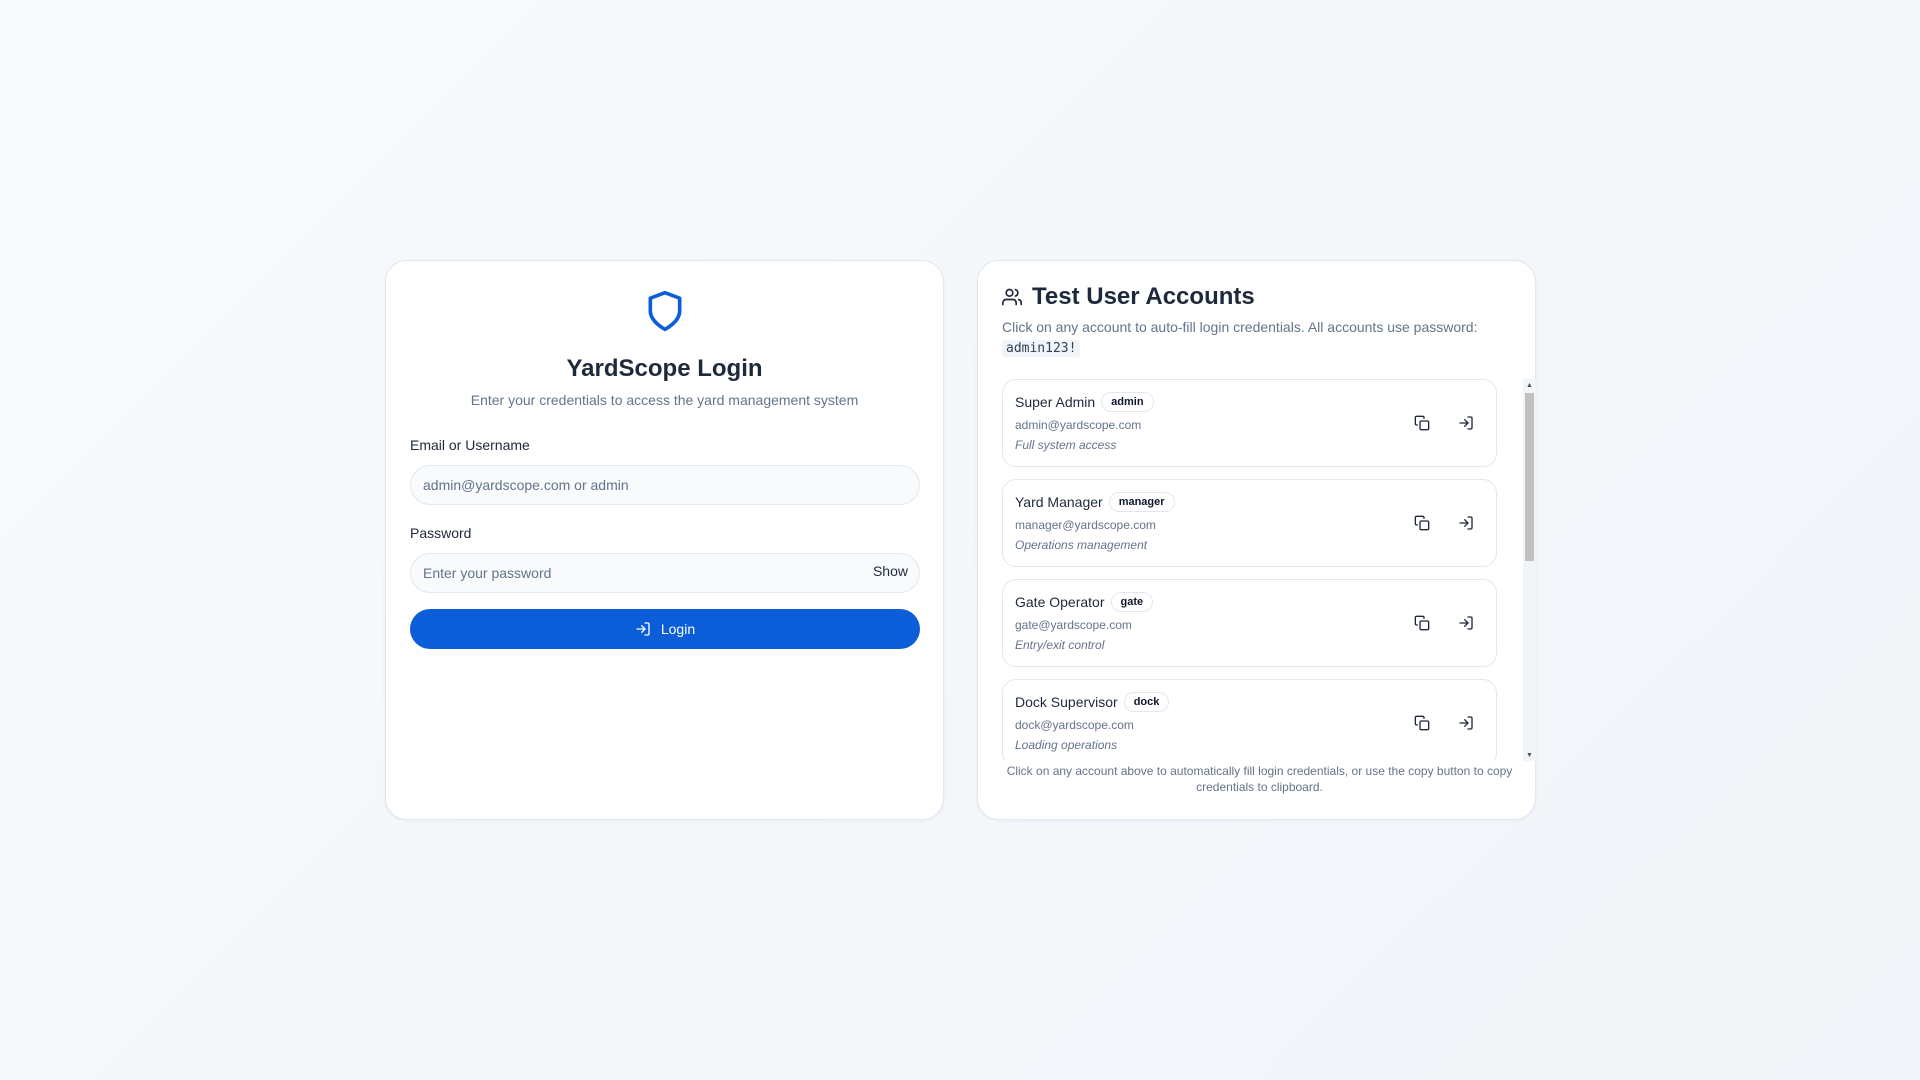 The height and width of the screenshot is (1080, 1920). Describe the element at coordinates (1074, 725) in the screenshot. I see `account-email: dock@yardscope.com` at that location.